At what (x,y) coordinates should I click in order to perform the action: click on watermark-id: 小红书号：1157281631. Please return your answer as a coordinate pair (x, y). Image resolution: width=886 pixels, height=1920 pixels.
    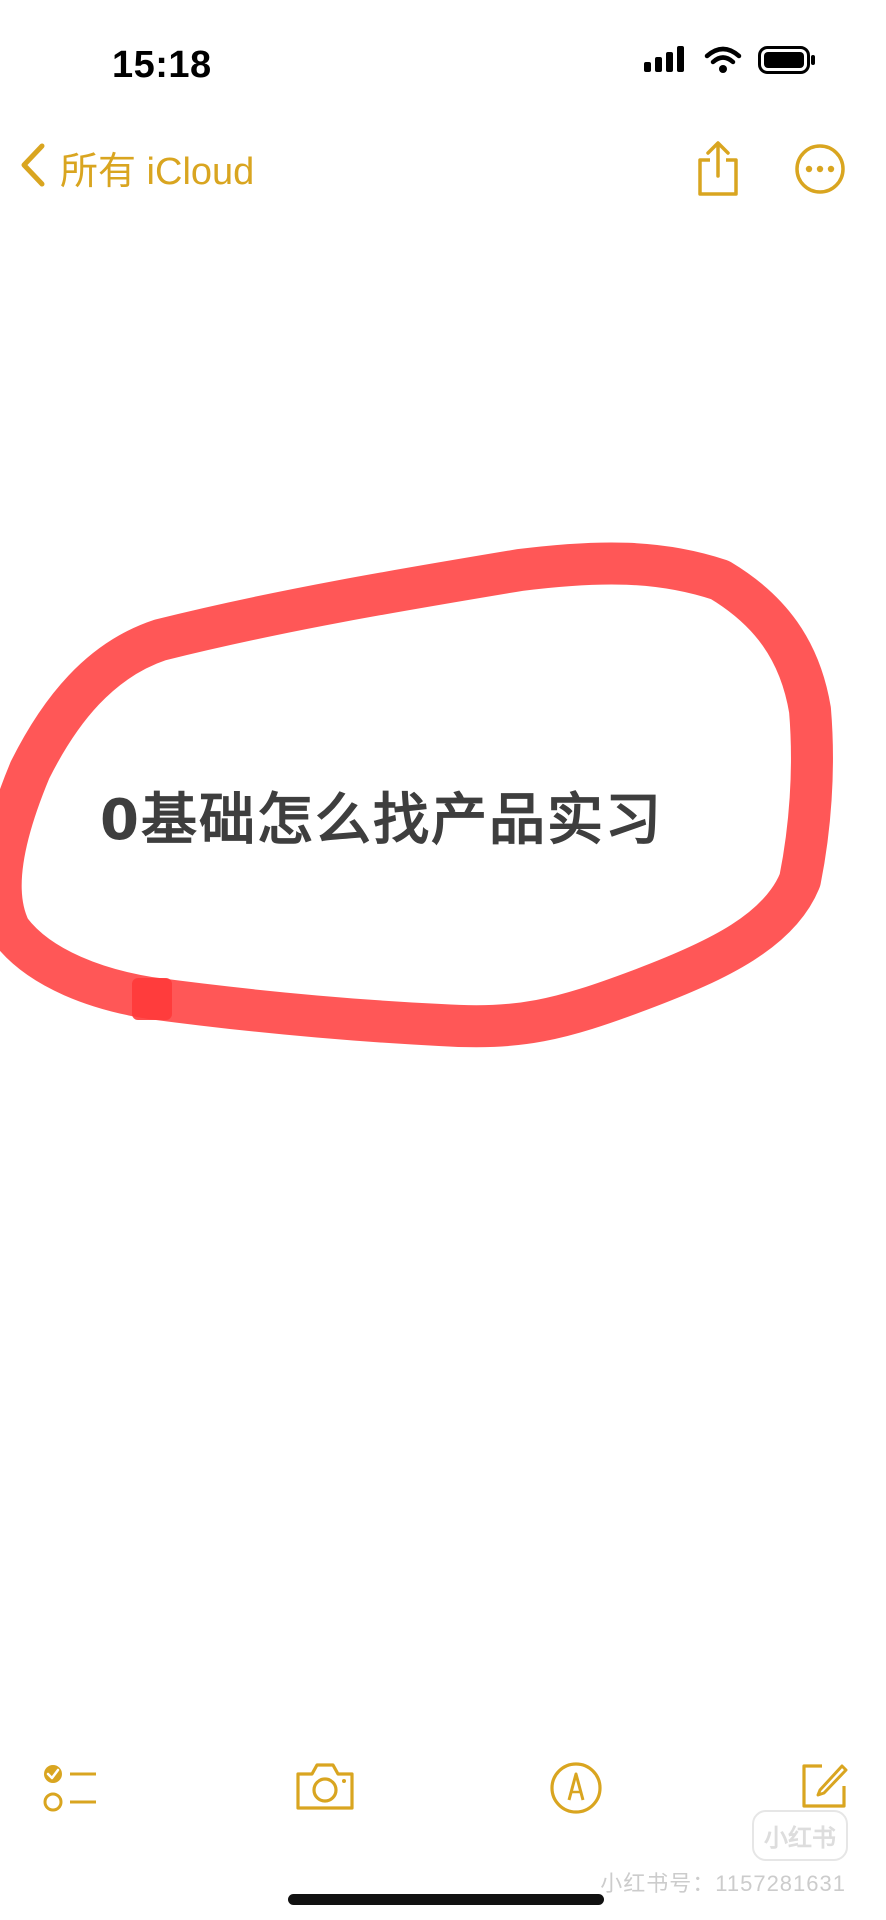
    Looking at the image, I should click on (723, 1883).